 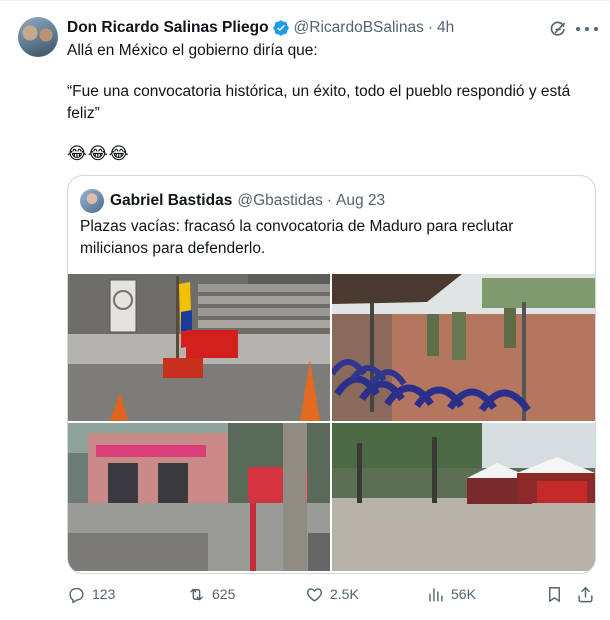 What do you see at coordinates (199, 497) in the screenshot?
I see `photo-pink-building` at bounding box center [199, 497].